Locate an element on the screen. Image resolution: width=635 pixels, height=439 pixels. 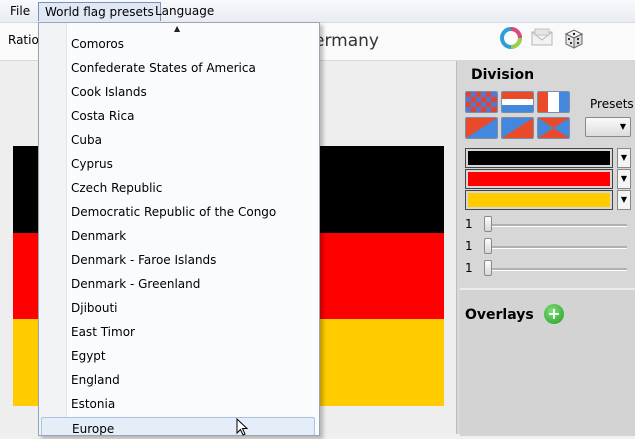
overlays-title: Overlays is located at coordinates (499, 315).